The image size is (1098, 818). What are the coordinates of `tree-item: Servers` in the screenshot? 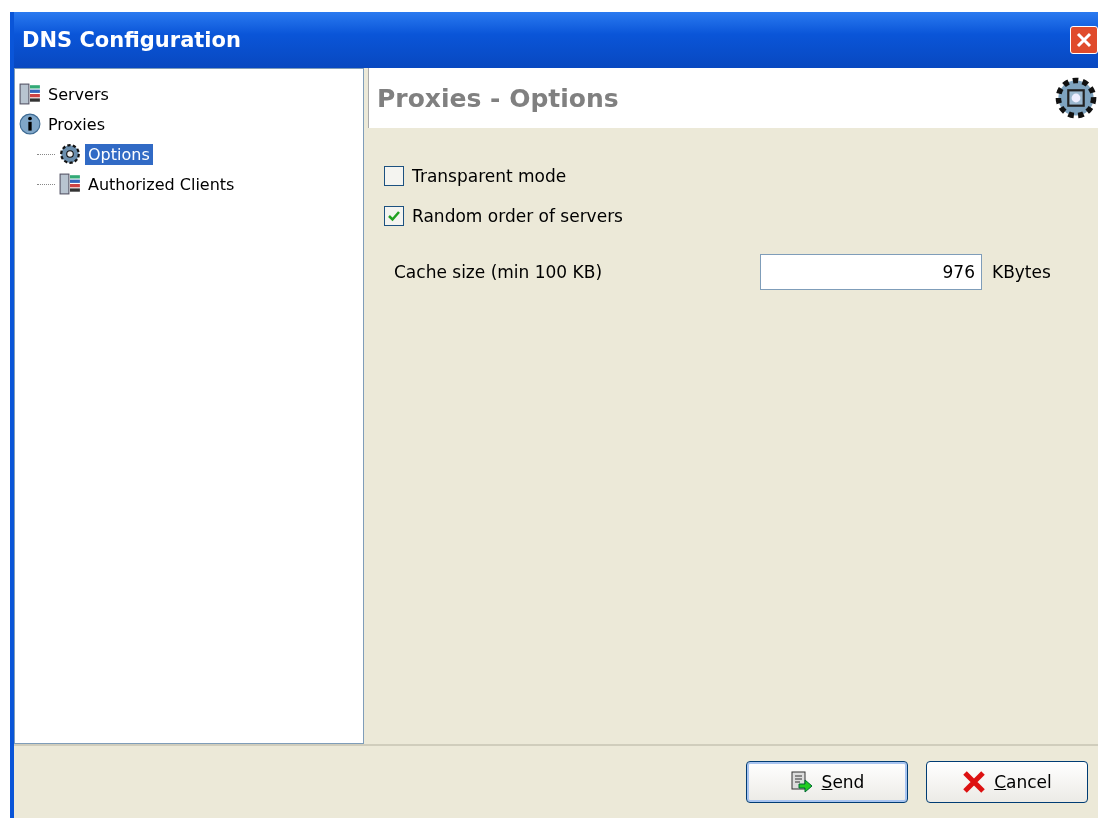 It's located at (78, 94).